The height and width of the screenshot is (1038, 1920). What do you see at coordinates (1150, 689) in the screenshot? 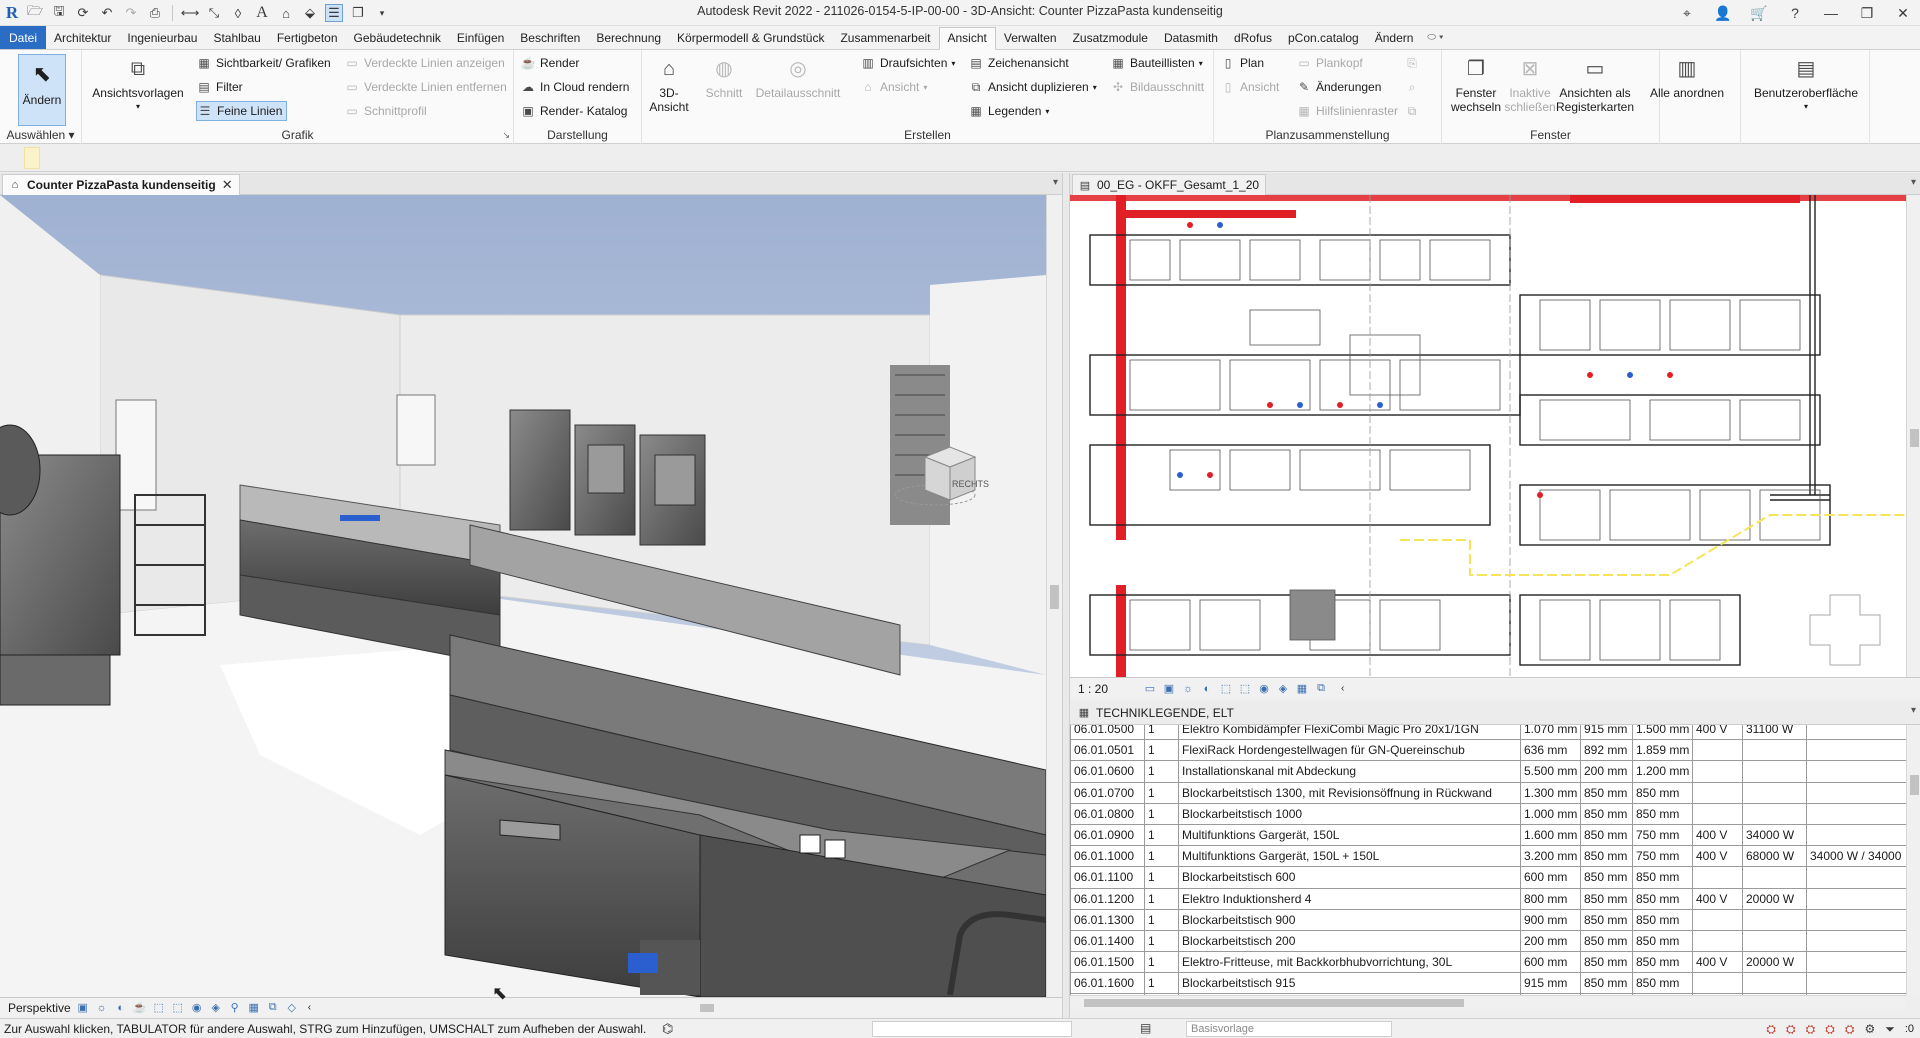
I see `detail-level-icon: ▭` at bounding box center [1150, 689].